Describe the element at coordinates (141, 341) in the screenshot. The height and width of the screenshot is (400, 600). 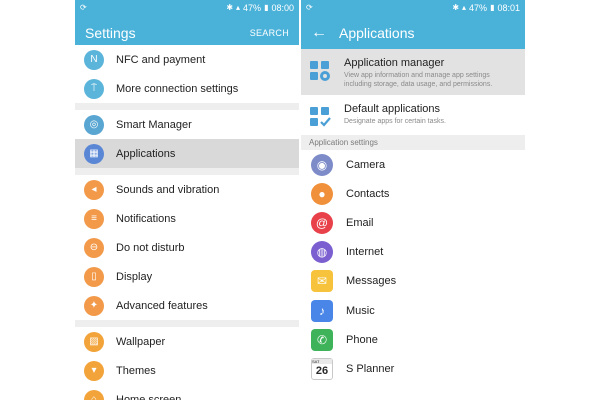
I see `settings-item-label: Wallpaper` at that location.